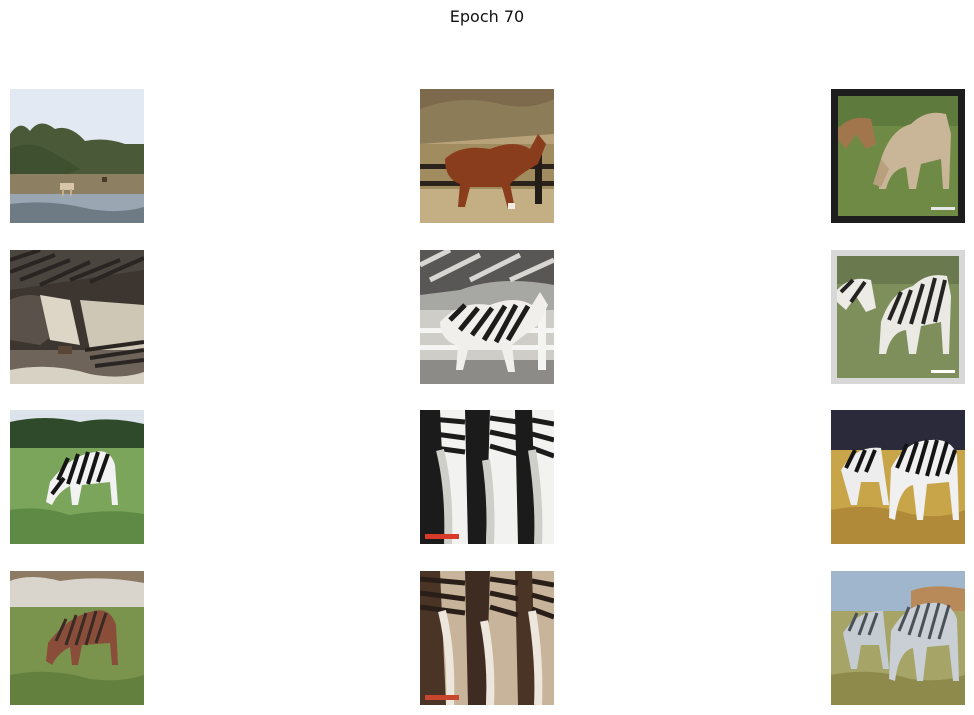 The image size is (974, 715). I want to click on zebra-grazing-image, so click(77, 477).